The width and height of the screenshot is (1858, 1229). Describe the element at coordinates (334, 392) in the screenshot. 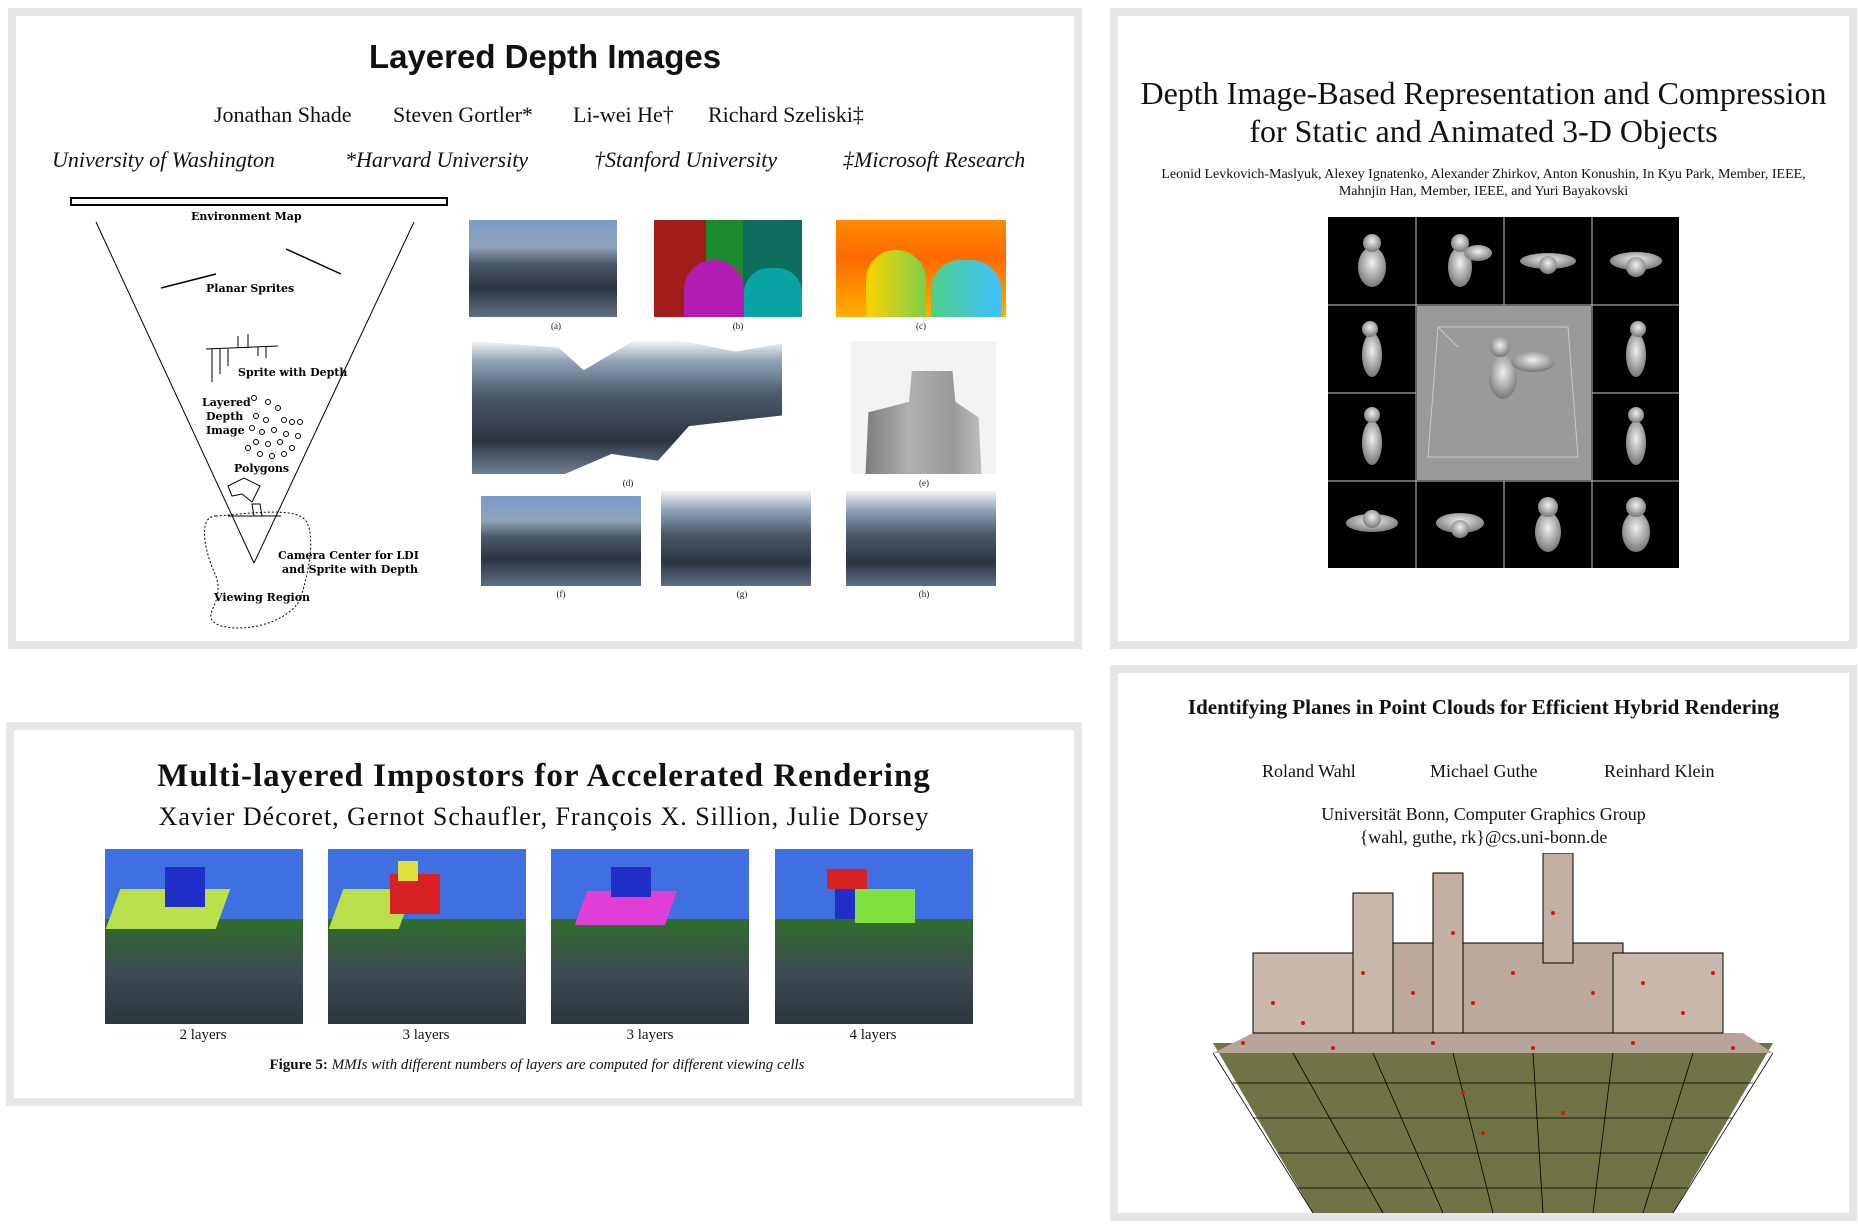

I see `frustum-right` at that location.